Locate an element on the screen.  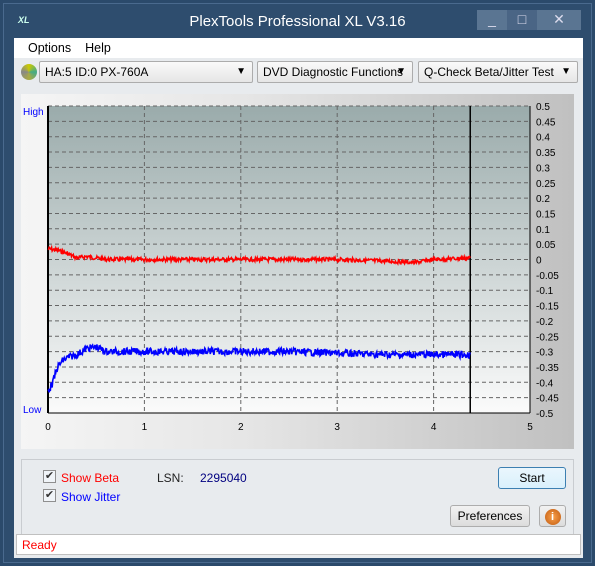
y-tick-label: -0.2 is located at coordinates (545, 322).